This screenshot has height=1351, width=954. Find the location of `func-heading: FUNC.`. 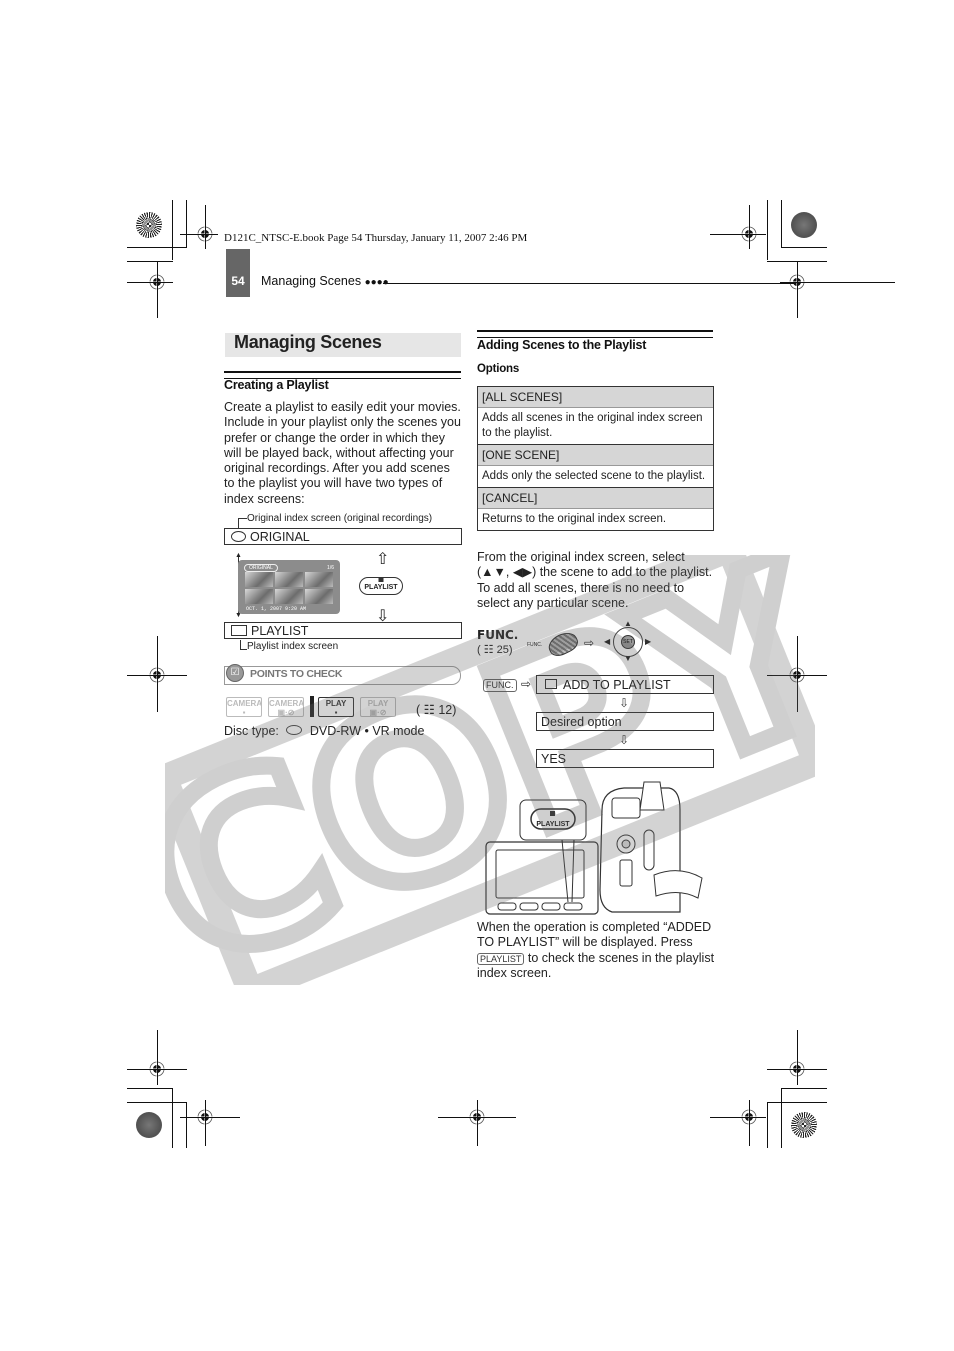

func-heading: FUNC. is located at coordinates (498, 635).